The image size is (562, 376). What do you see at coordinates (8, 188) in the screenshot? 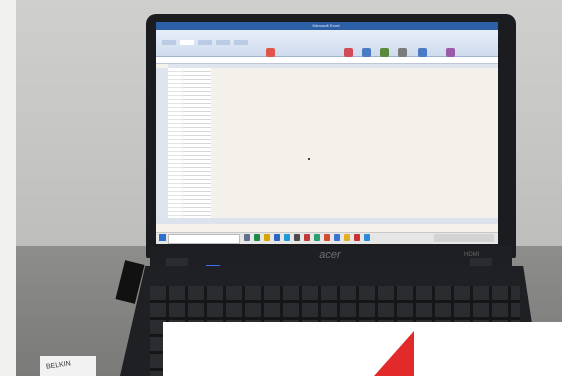
I see `background-wall-left` at bounding box center [8, 188].